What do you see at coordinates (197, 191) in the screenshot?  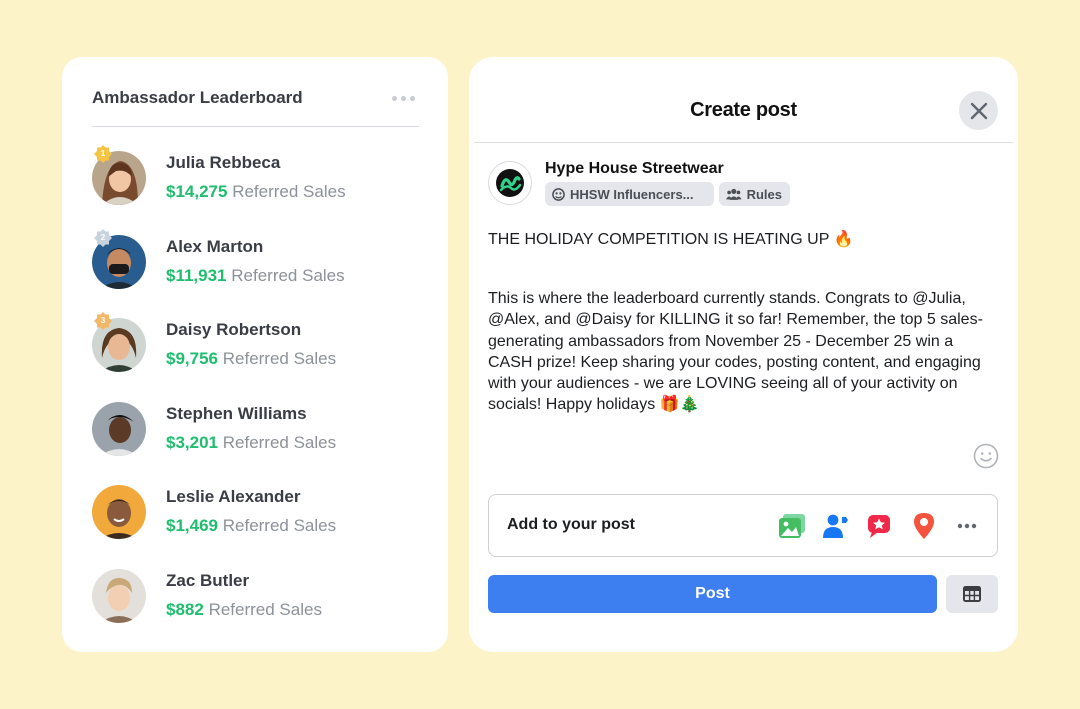 I see `sales-amount: $14,275` at bounding box center [197, 191].